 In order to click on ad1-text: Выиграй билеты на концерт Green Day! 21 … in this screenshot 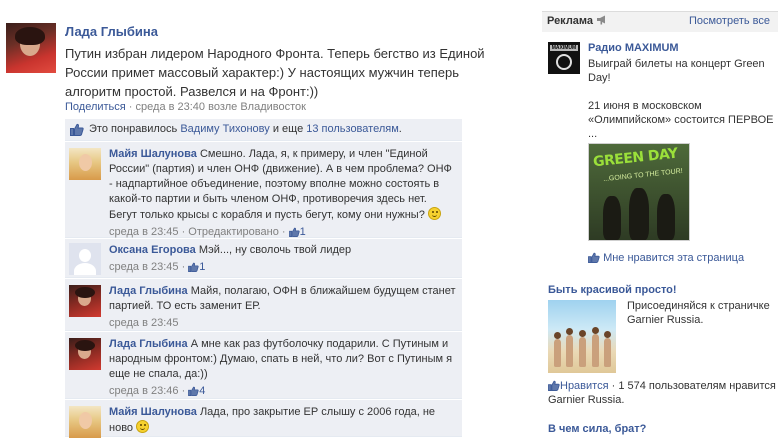, I will do `click(682, 99)`.